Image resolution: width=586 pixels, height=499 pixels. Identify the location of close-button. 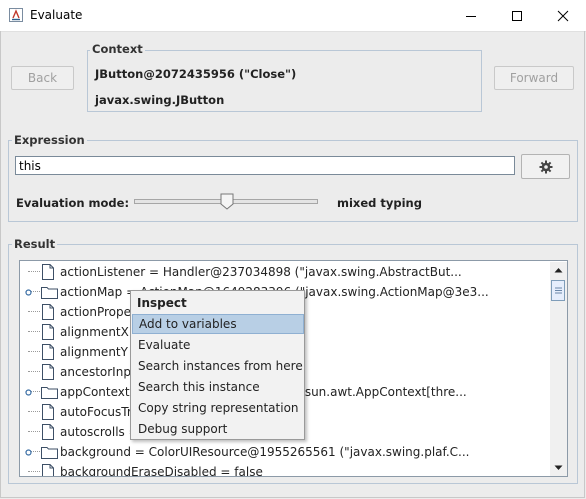
(563, 15).